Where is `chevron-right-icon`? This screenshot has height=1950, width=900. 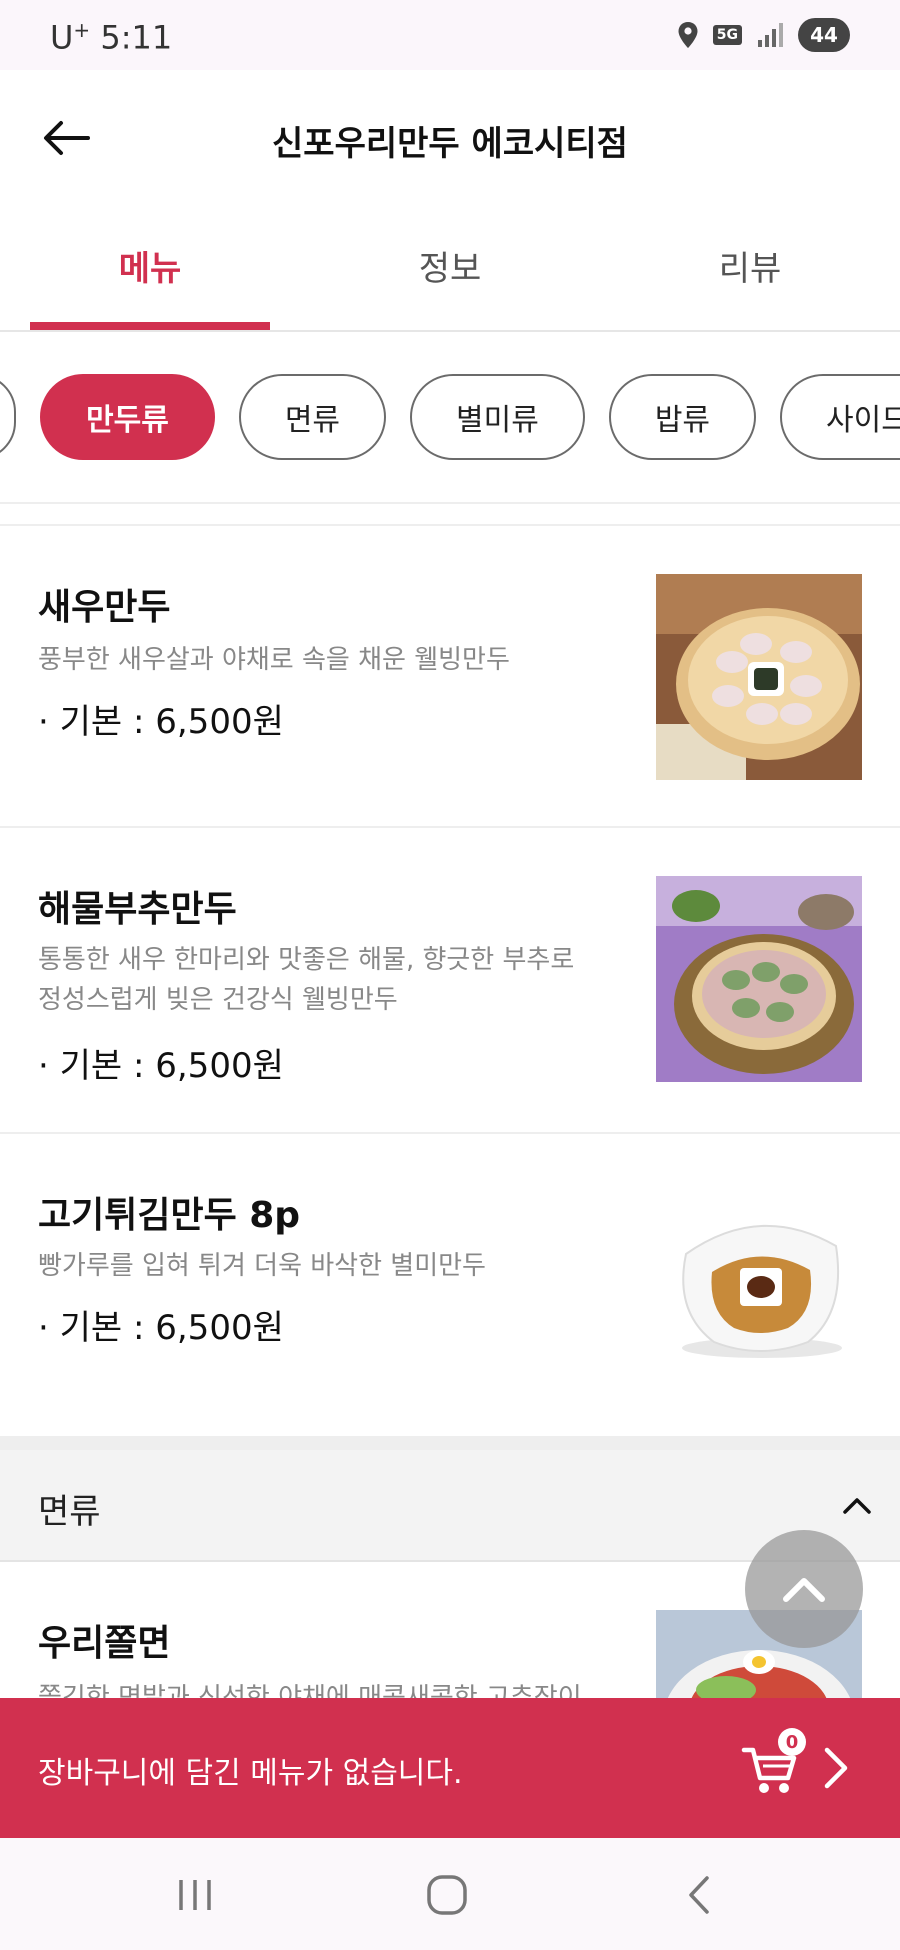
chevron-right-icon is located at coordinates (836, 1768).